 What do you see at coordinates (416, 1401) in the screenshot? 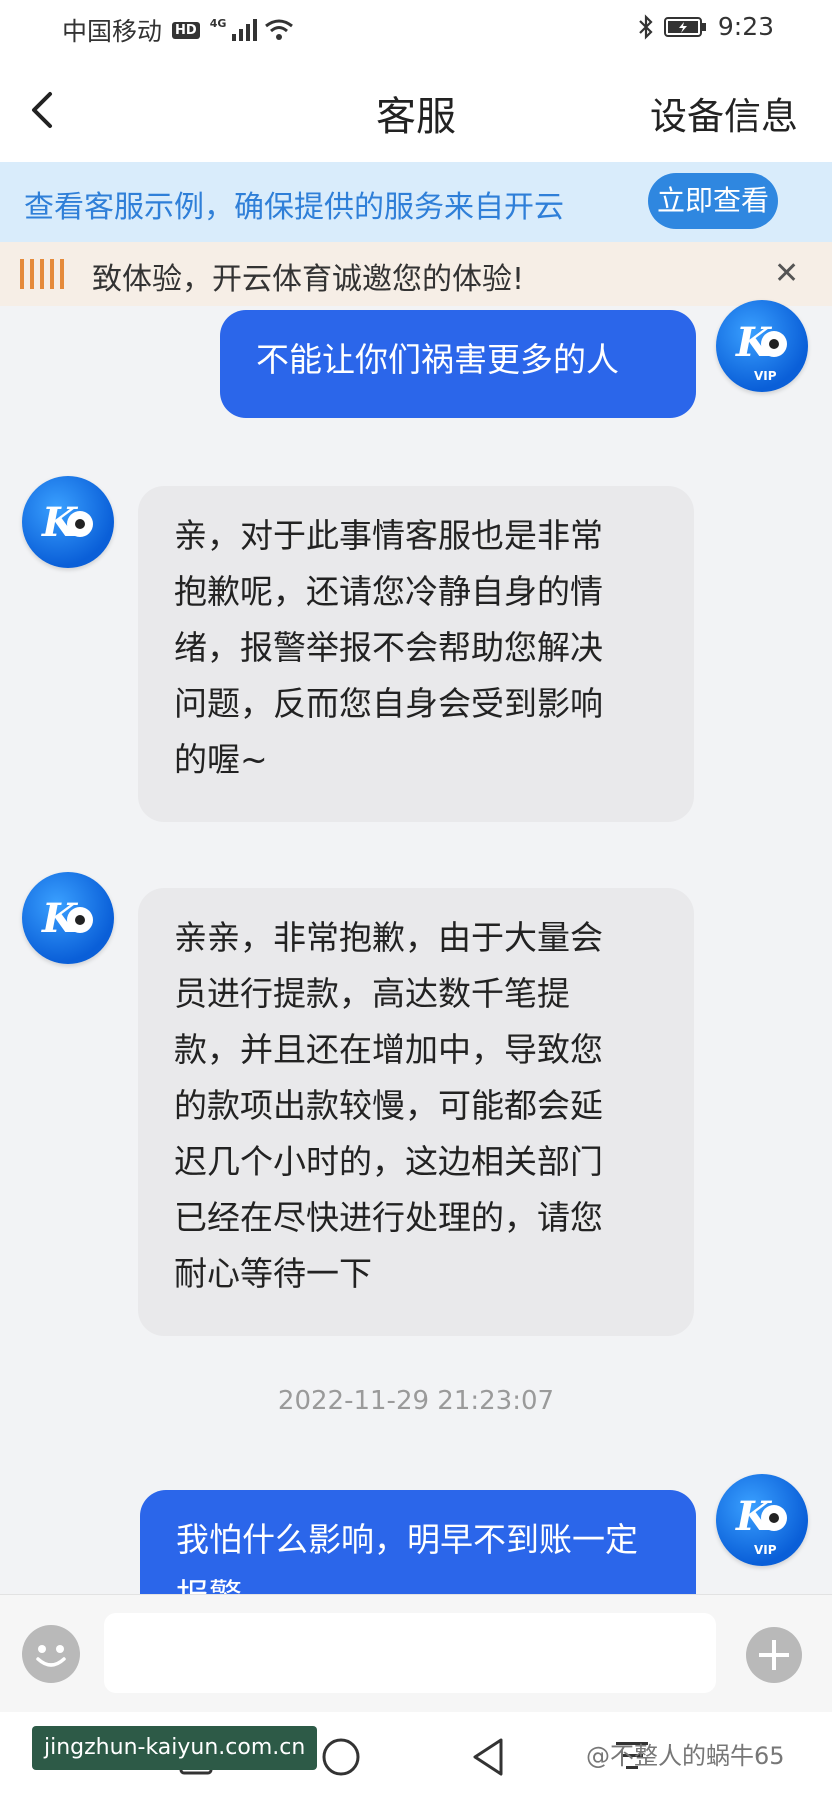
I see `message-timestamp: 2022-11-29 21:23:07` at bounding box center [416, 1401].